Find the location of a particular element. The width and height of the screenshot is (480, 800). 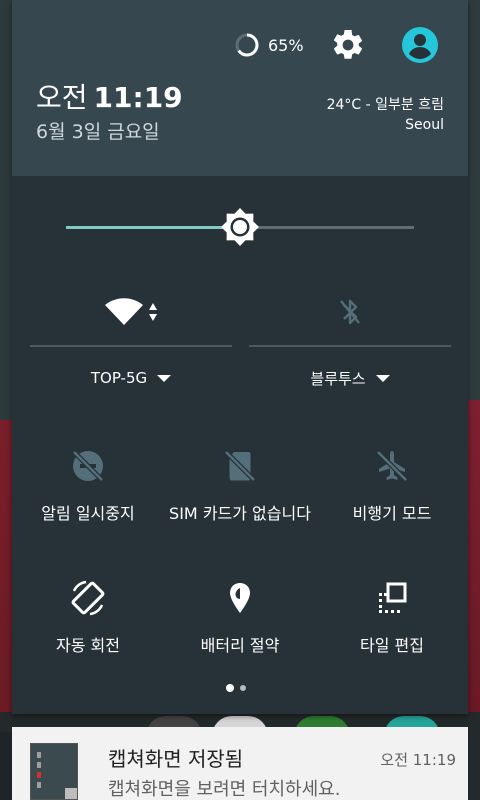

user-account-button is located at coordinates (420, 45).